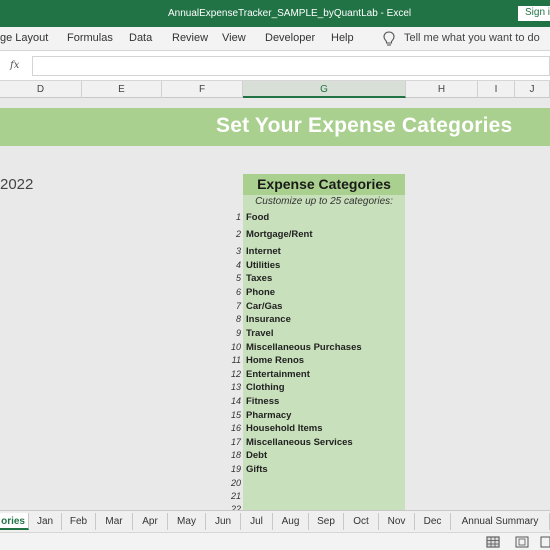  Describe the element at coordinates (235, 442) in the screenshot. I see `row-number: 17` at that location.